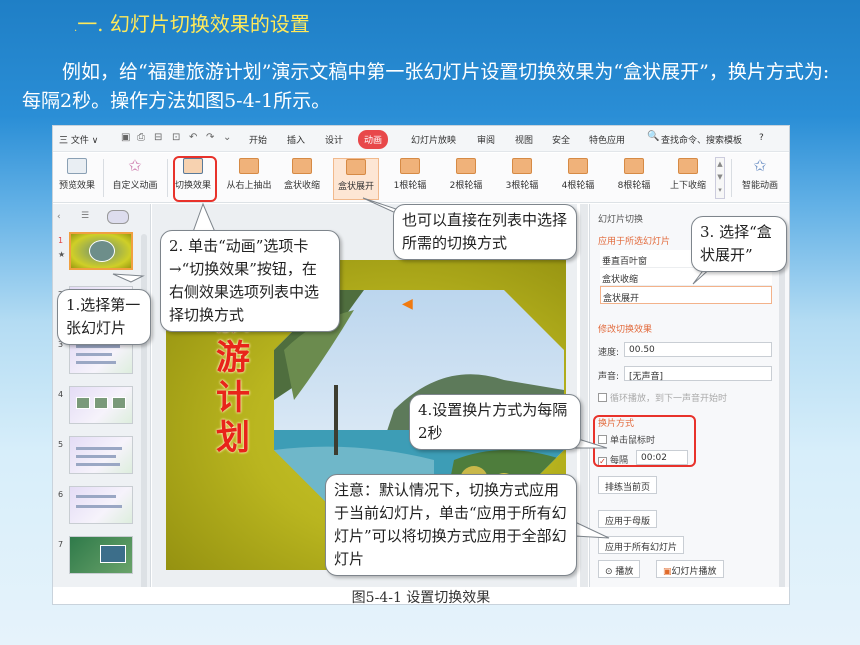 This screenshot has width=860, height=645. I want to click on gallery-scroll: ▲ ▼ ▾, so click(720, 178).